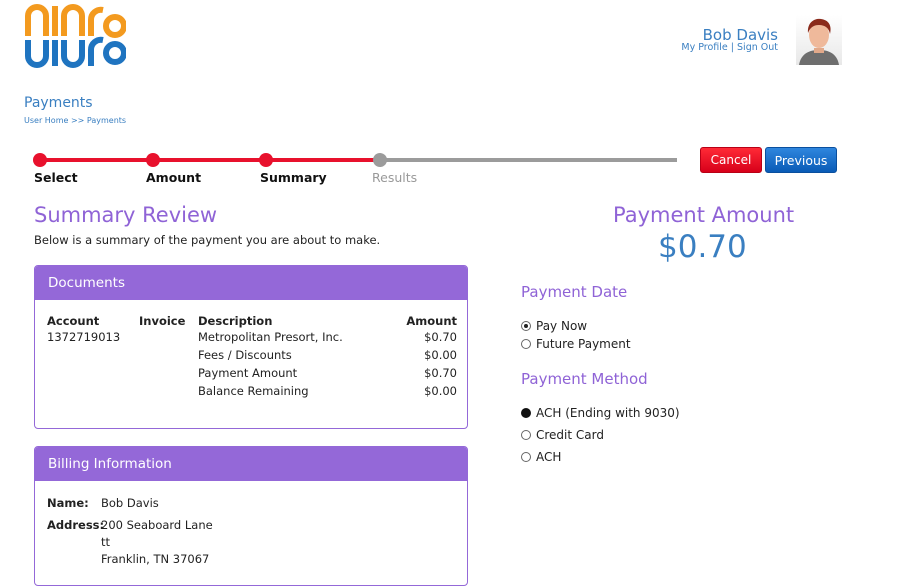 Image resolution: width=900 pixels, height=586 pixels. I want to click on user-links: My Profile | Sign Out, so click(729, 47).